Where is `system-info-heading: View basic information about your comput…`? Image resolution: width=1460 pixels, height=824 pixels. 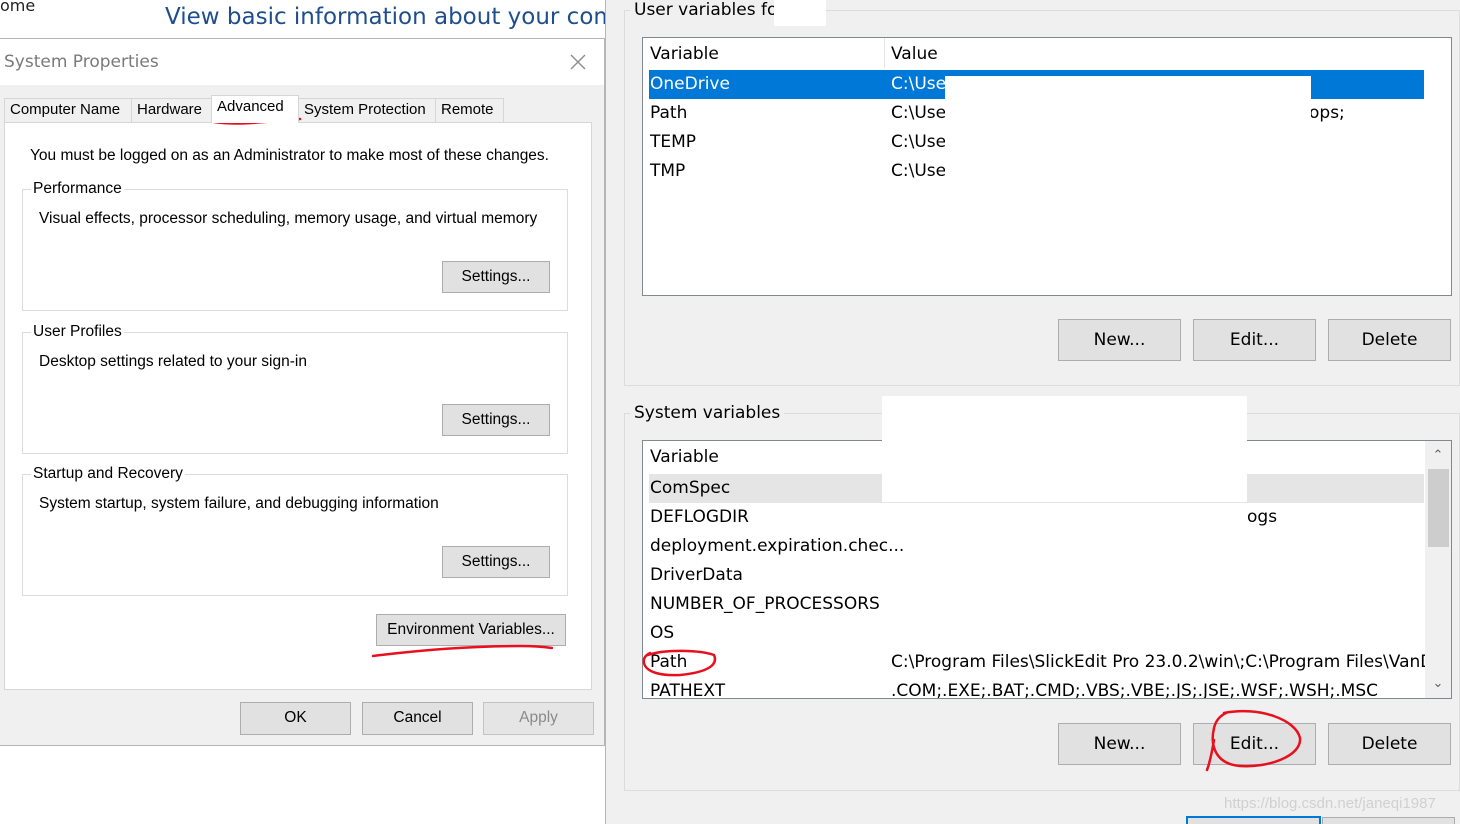 system-info-heading: View basic information about your comput… is located at coordinates (385, 17).